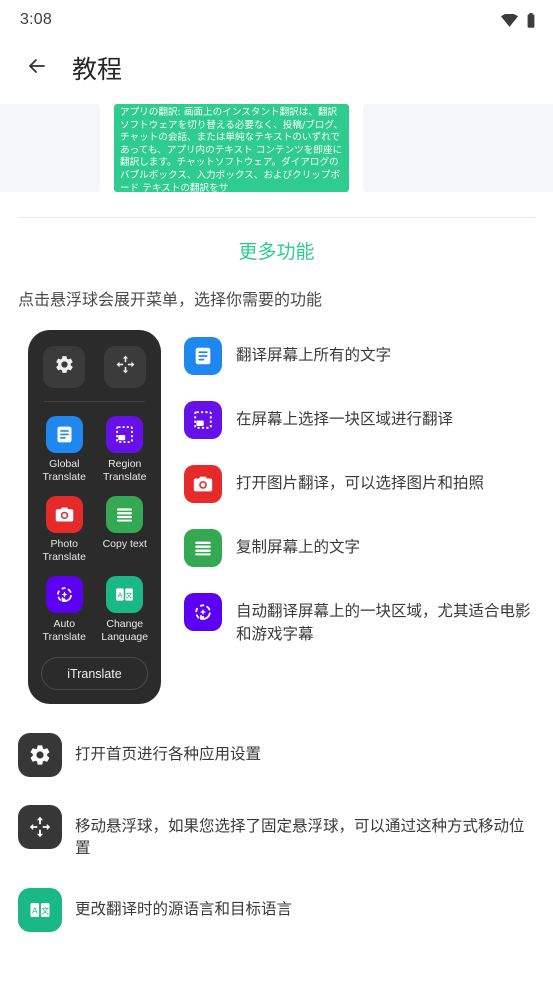 The height and width of the screenshot is (984, 553). What do you see at coordinates (97, 70) in the screenshot?
I see `page-title: 教程` at bounding box center [97, 70].